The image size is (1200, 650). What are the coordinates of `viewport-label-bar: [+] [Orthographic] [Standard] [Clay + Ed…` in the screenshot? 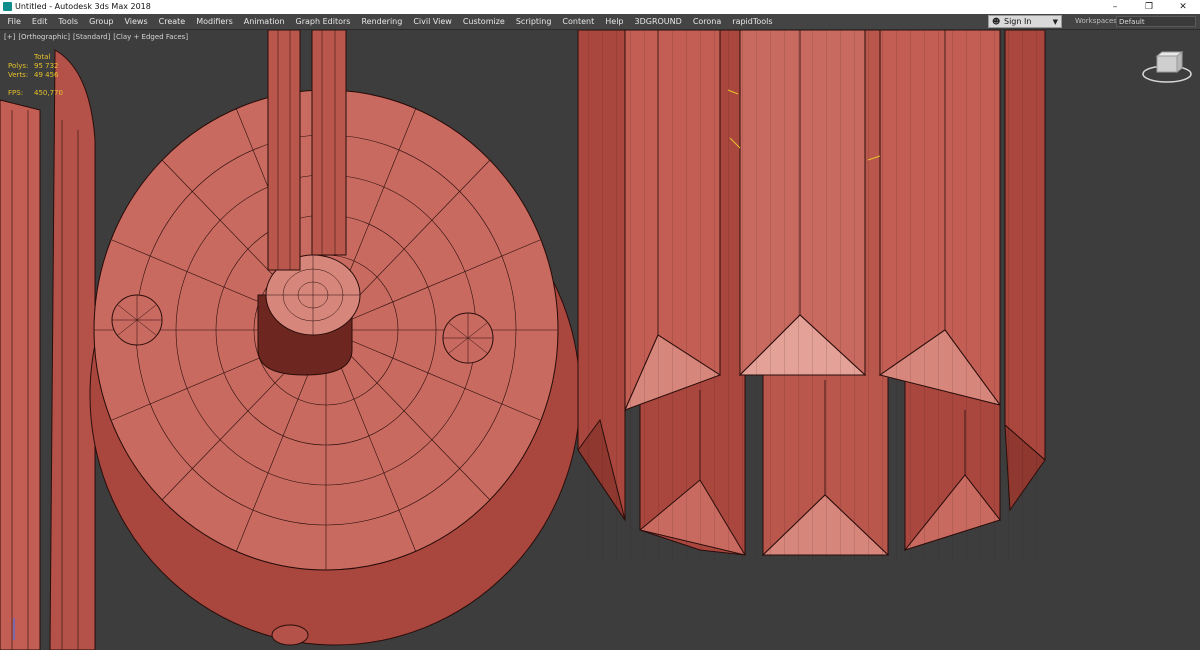 It's located at (97, 37).